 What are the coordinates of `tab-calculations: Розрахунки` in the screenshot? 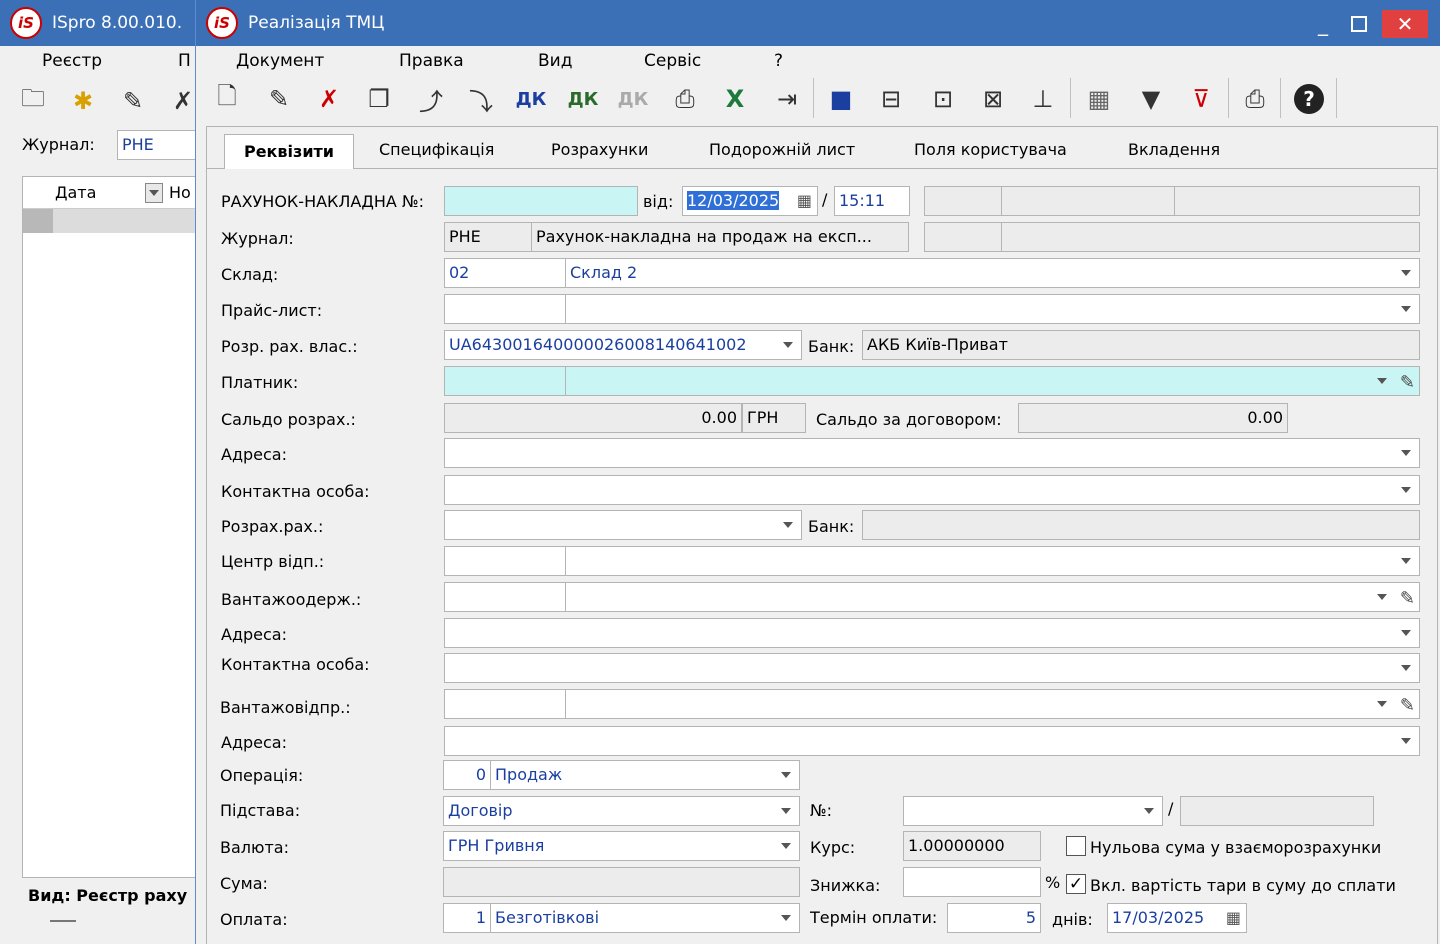 It's located at (599, 150).